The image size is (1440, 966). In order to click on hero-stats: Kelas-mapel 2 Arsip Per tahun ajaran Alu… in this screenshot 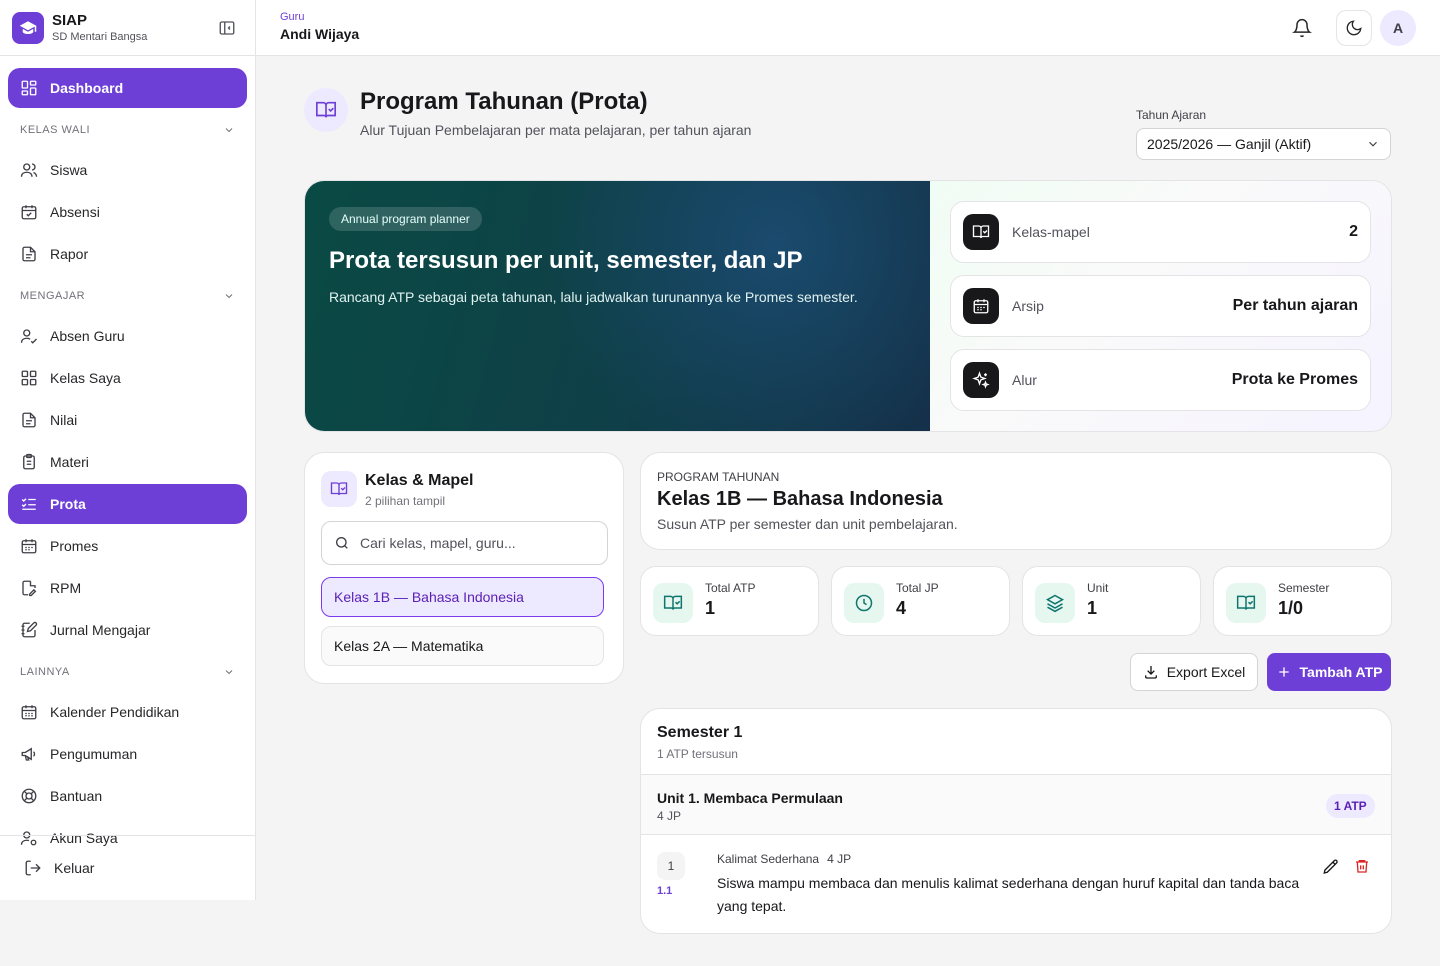, I will do `click(1160, 306)`.